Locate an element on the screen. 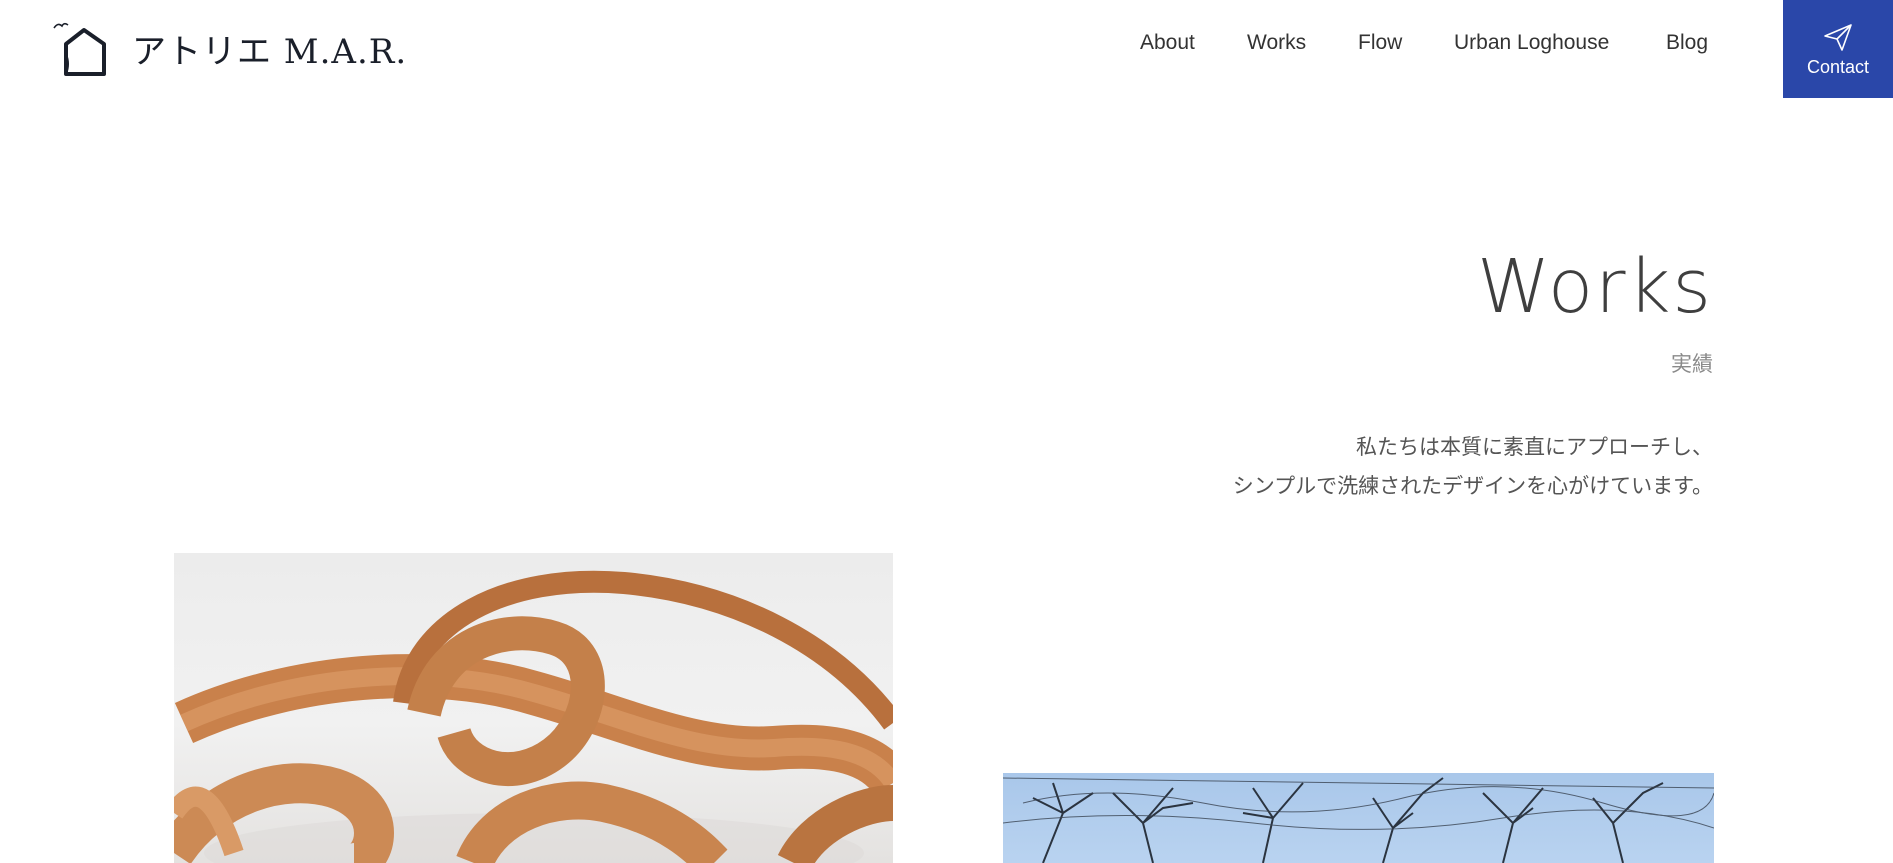 The height and width of the screenshot is (863, 1893). house-logo-icon is located at coordinates (79, 49).